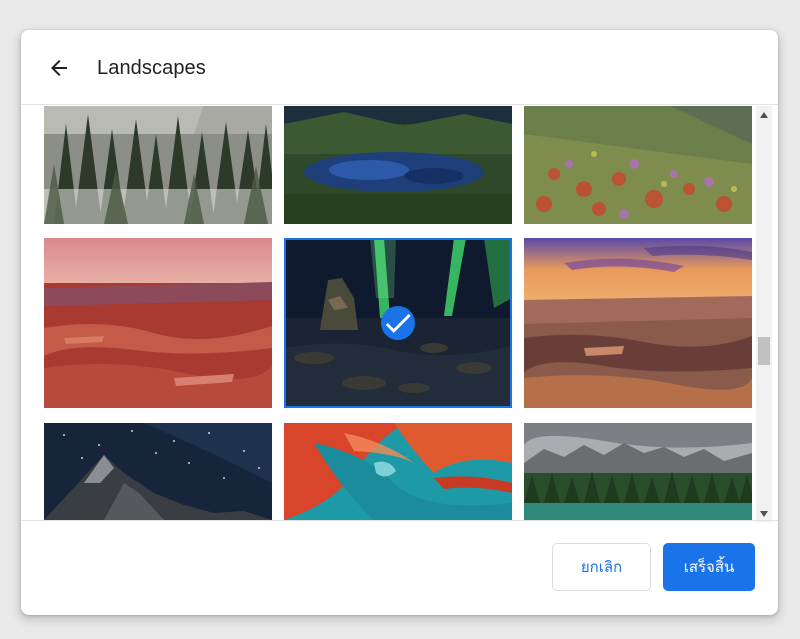 This screenshot has width=800, height=639. Describe the element at coordinates (764, 114) in the screenshot. I see `scroll-up-arrow-icon` at that location.